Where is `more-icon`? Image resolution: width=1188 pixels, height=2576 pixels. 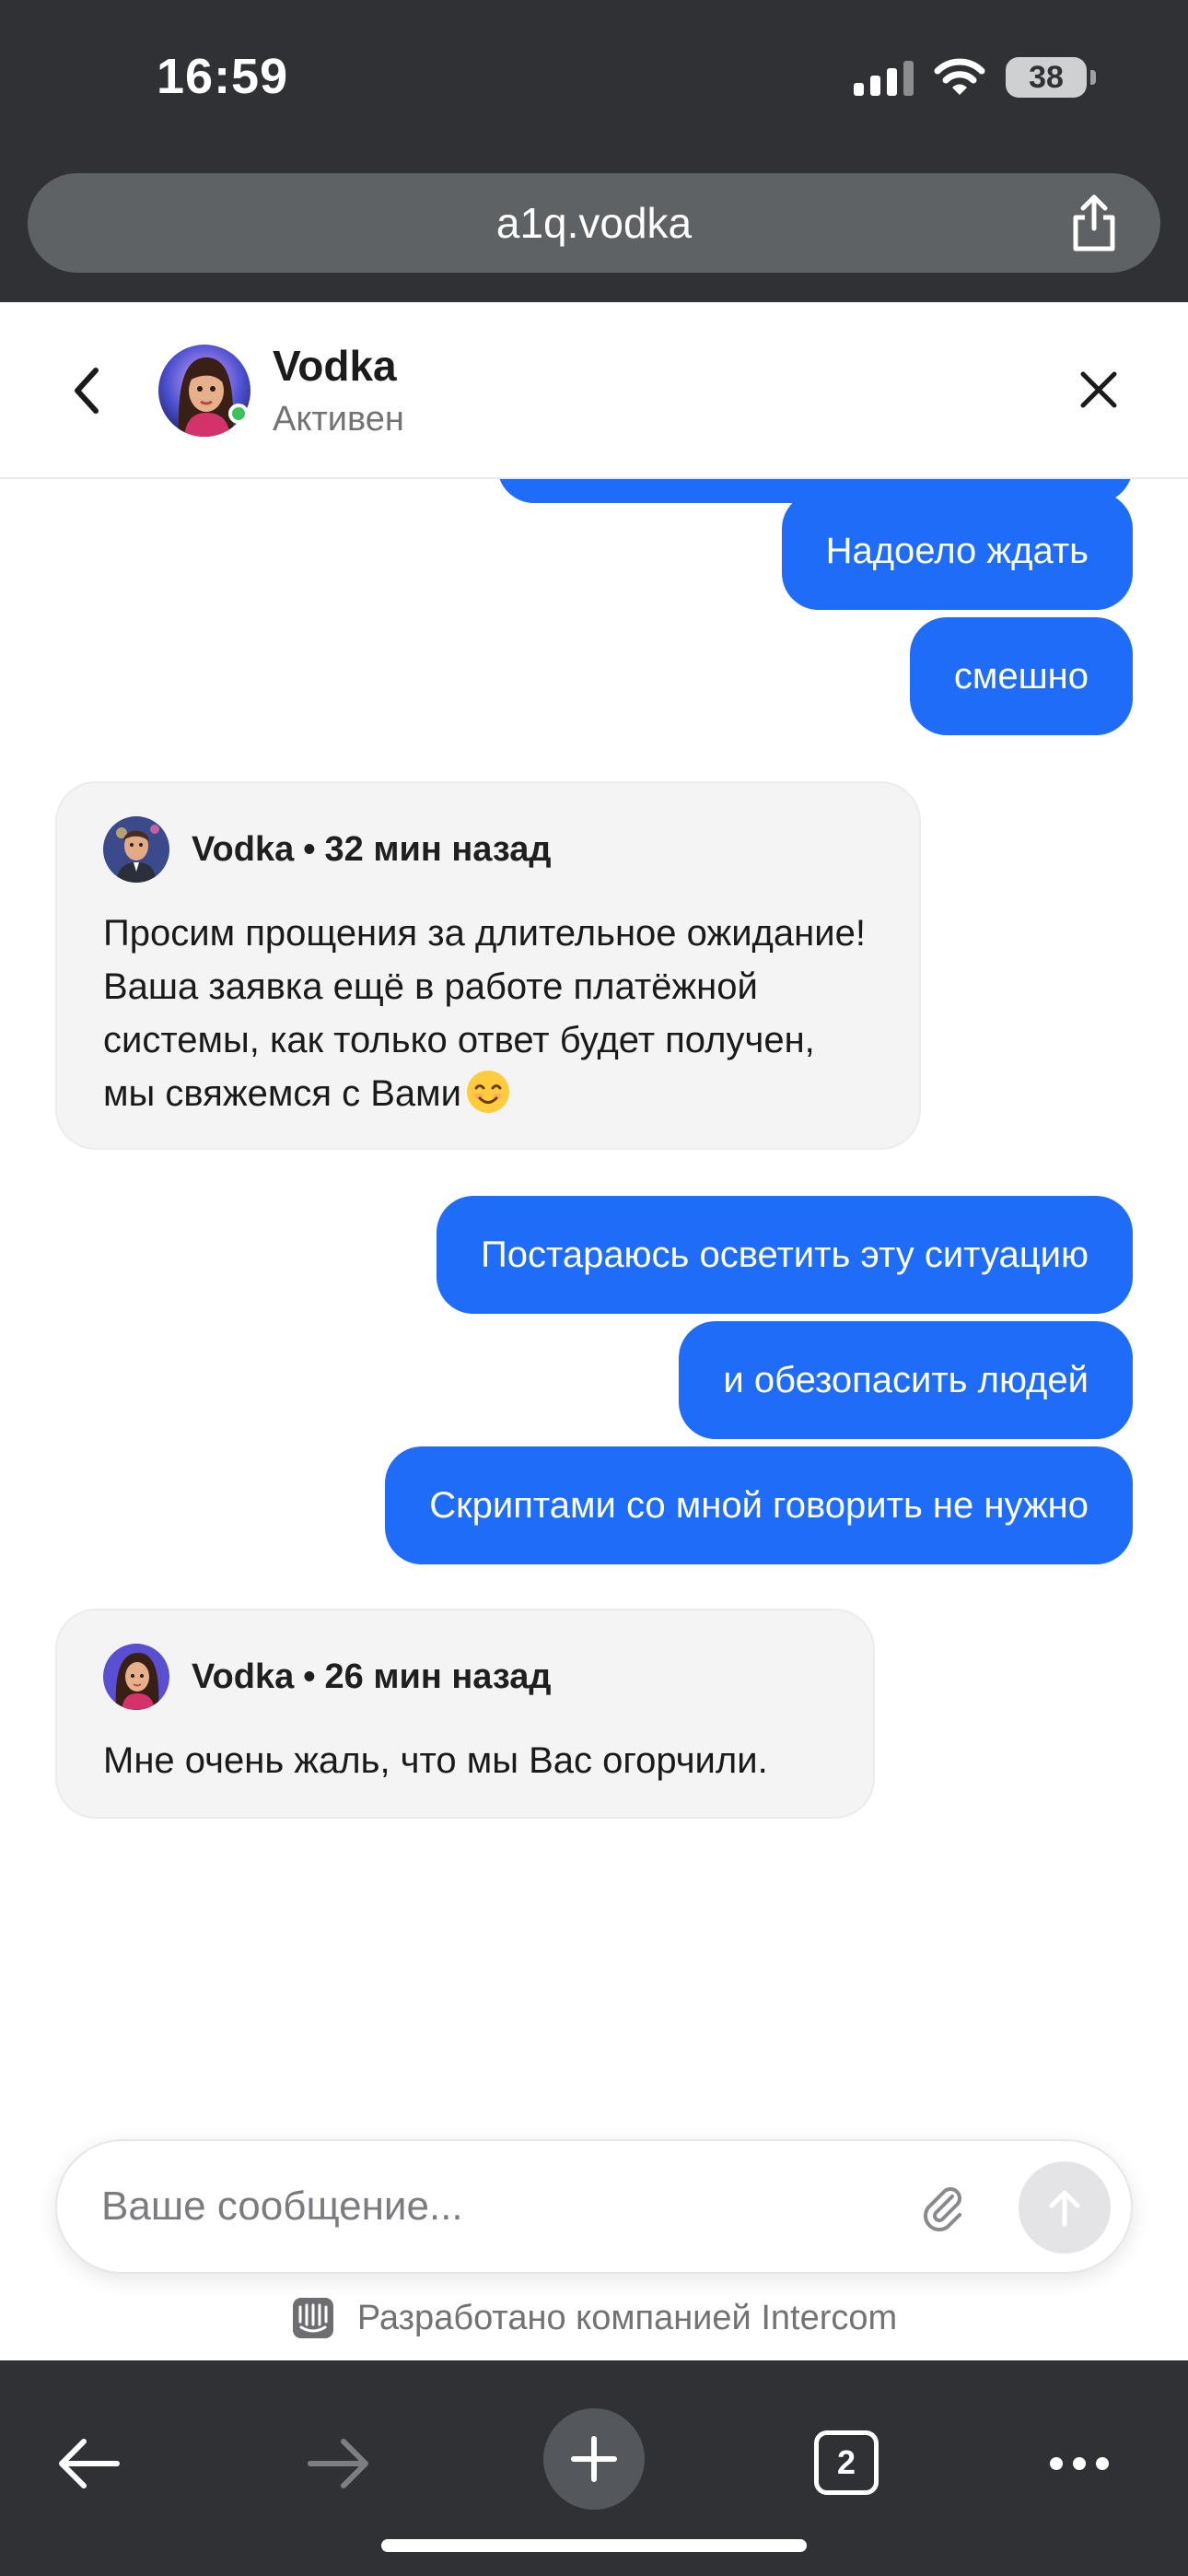
more-icon is located at coordinates (1079, 2463).